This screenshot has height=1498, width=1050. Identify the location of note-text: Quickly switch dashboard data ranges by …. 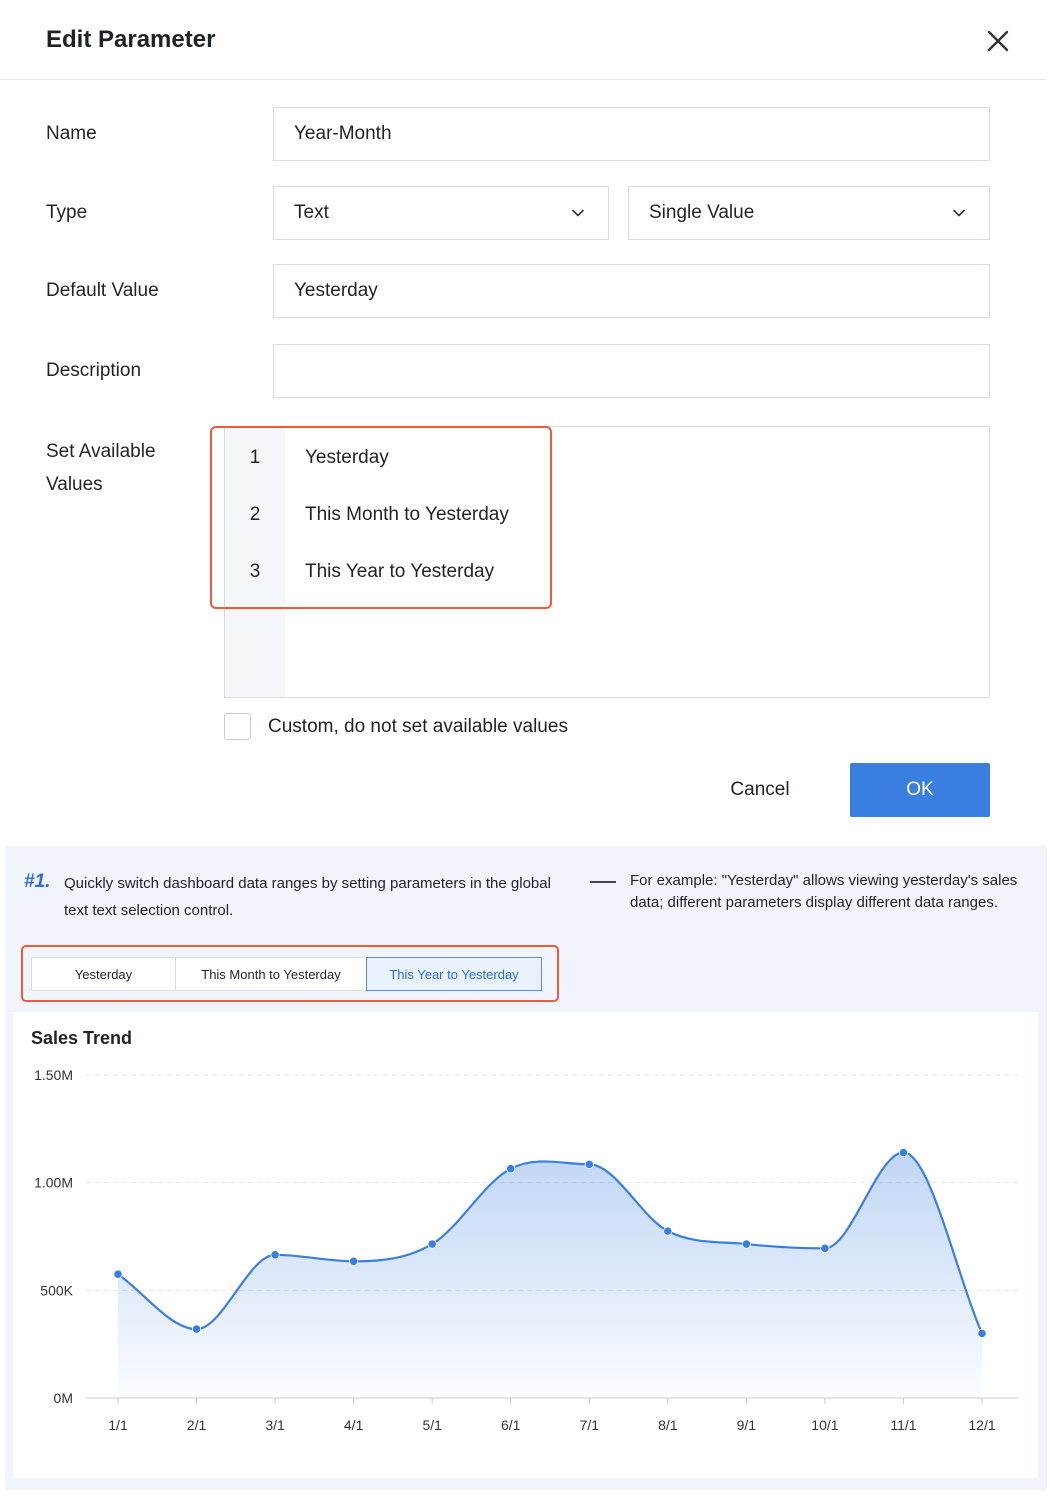
(307, 897).